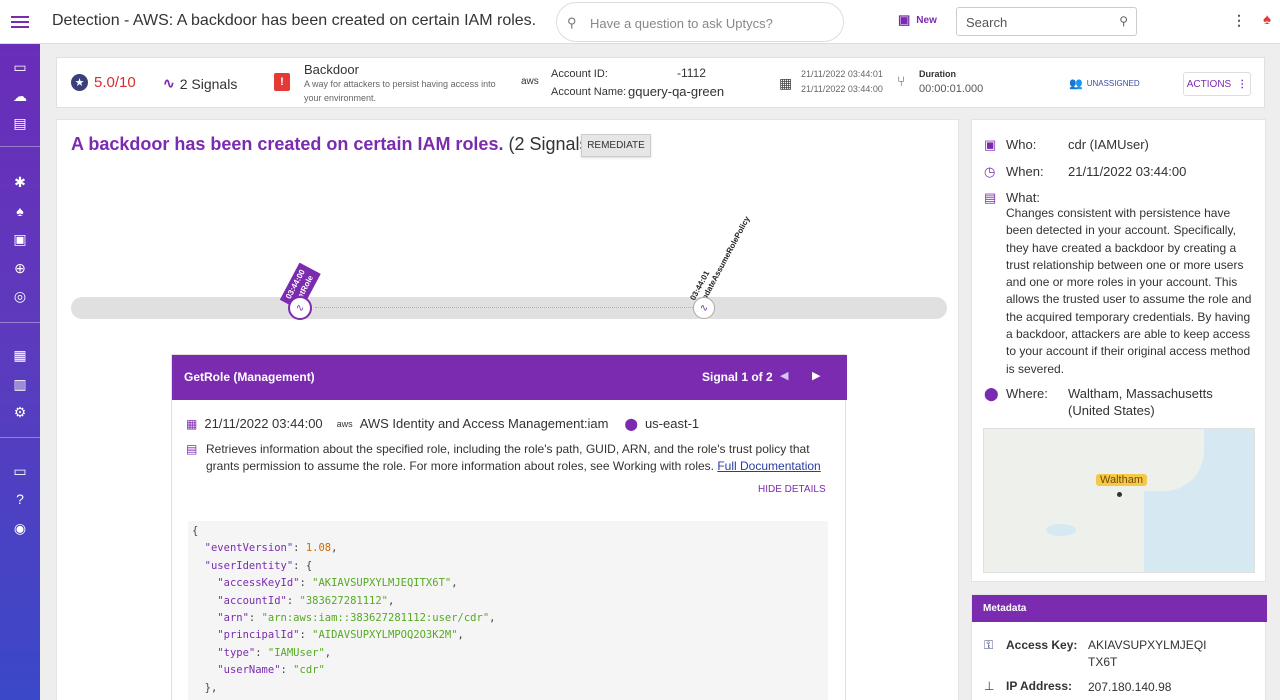  I want to click on when-value: 21/11/2022 03:44:00, so click(1127, 171).